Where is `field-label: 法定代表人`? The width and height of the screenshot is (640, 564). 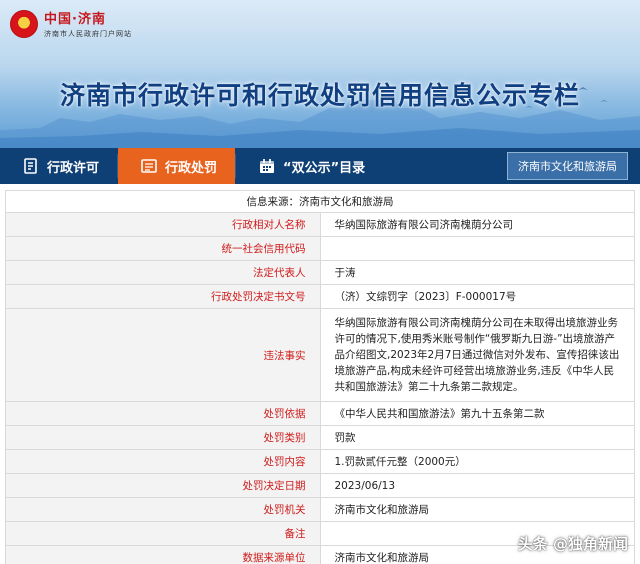
field-label: 法定代表人 is located at coordinates (163, 272).